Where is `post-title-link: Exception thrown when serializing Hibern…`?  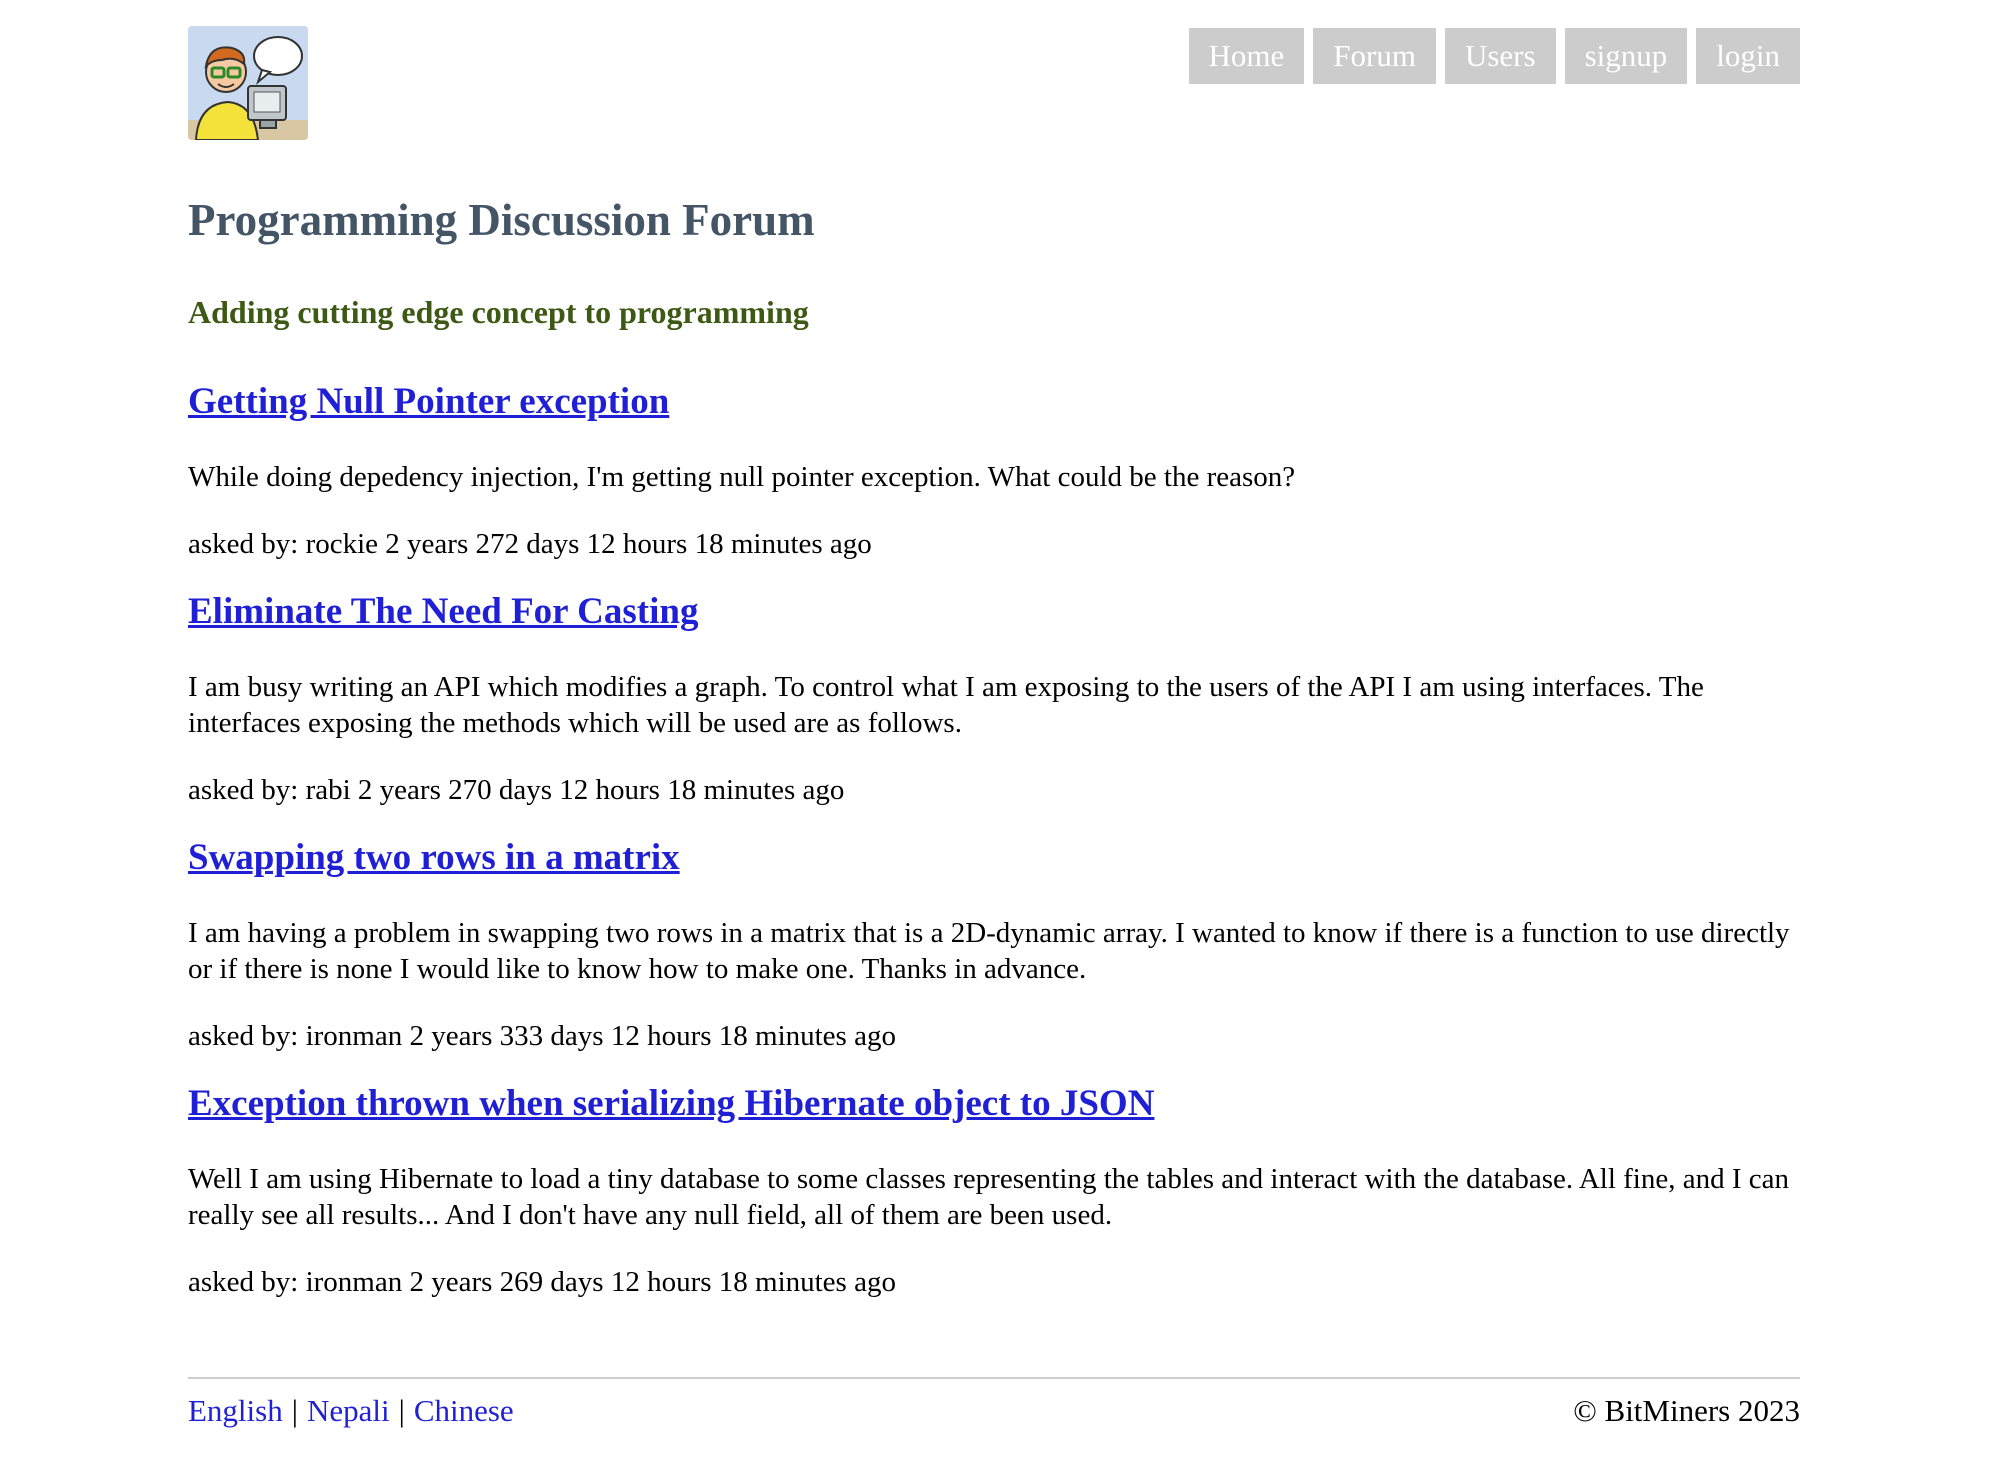 post-title-link: Exception thrown when serializing Hibern… is located at coordinates (994, 1104).